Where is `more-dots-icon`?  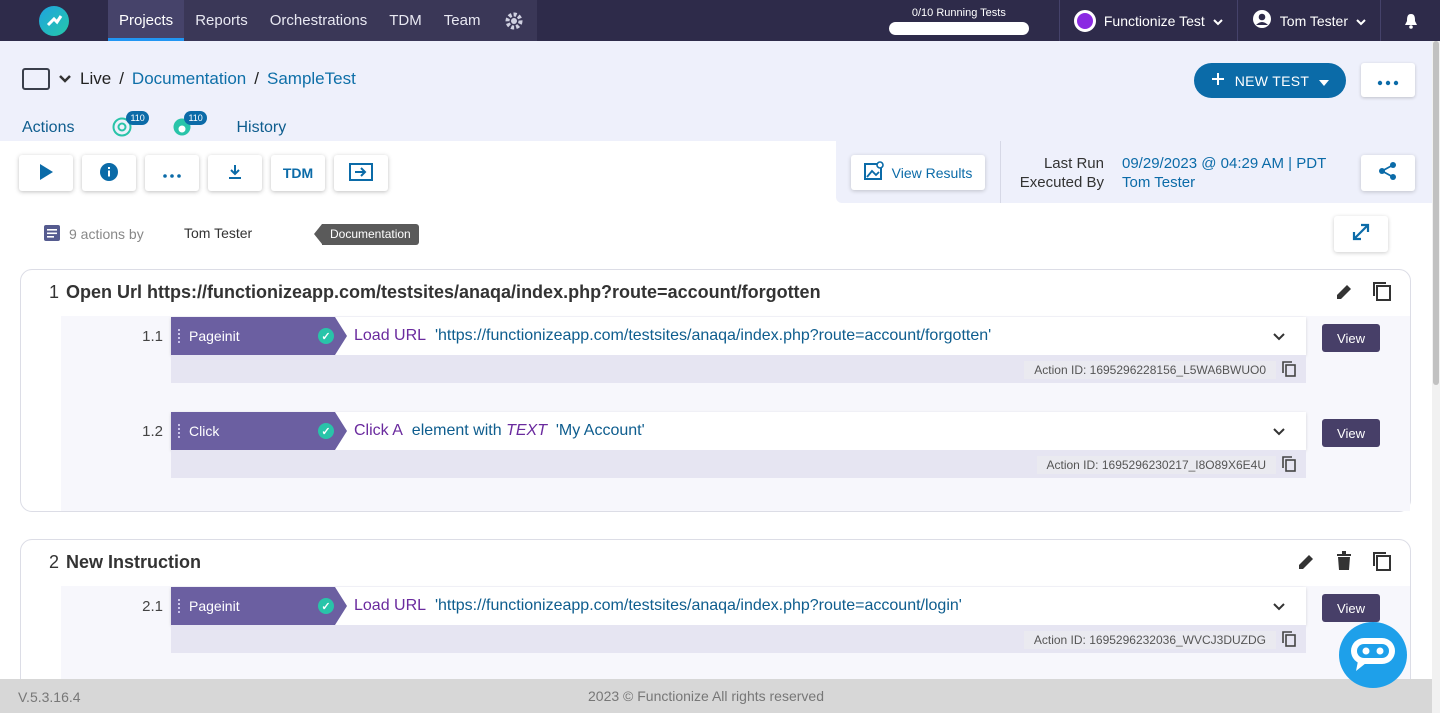
more-dots-icon is located at coordinates (172, 173).